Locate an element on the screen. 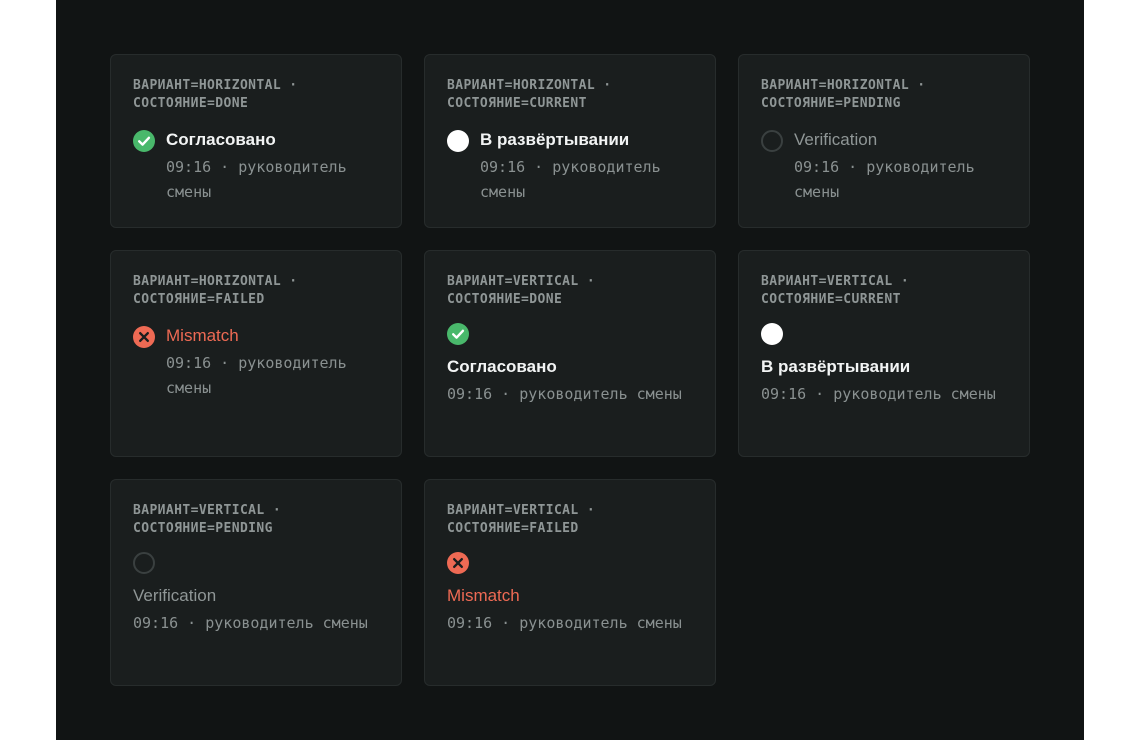  step-horizontal: Согласовано 09:16 · руководитель смены is located at coordinates (256, 167).